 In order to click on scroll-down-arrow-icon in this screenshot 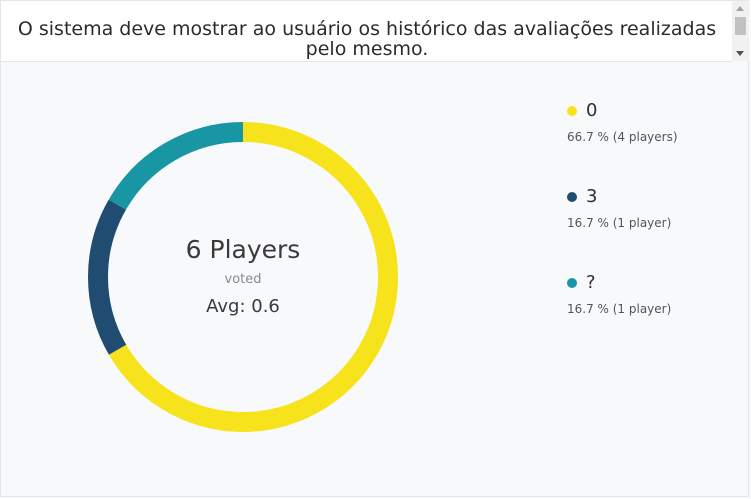, I will do `click(740, 53)`.